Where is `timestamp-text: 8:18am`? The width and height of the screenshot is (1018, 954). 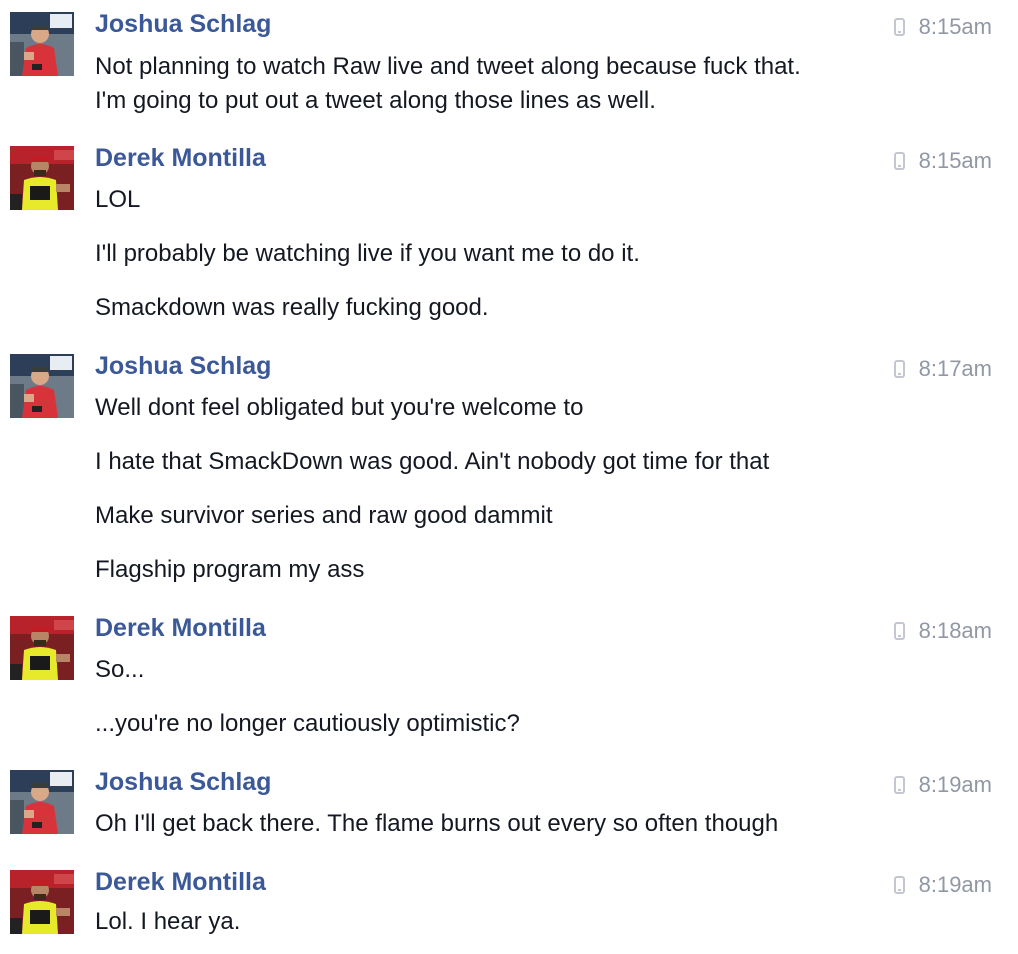
timestamp-text: 8:18am is located at coordinates (955, 630).